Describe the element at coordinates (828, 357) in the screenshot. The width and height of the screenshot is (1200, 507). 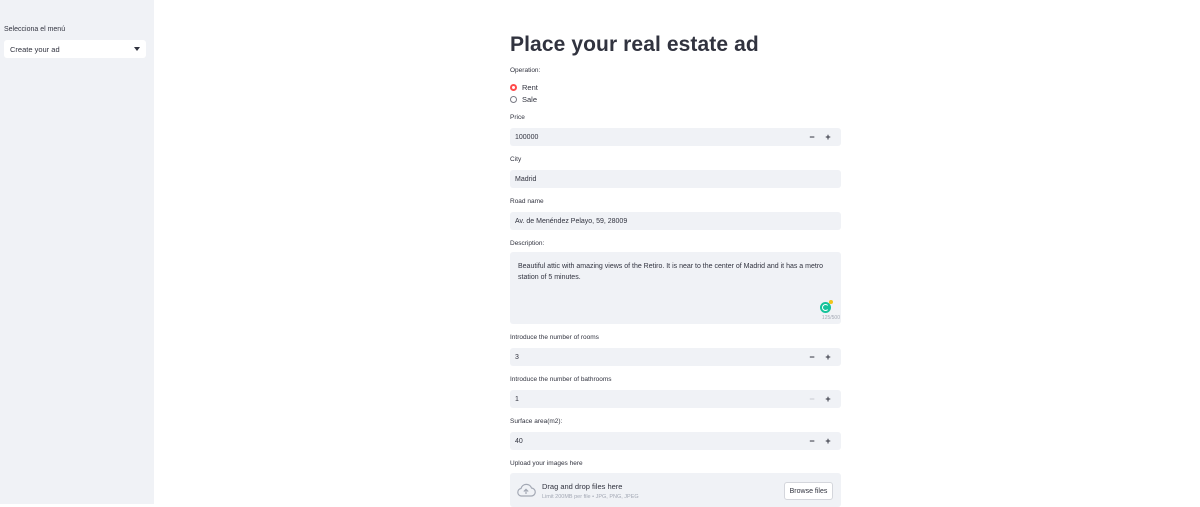
I see `rooms-increment-button: +` at that location.